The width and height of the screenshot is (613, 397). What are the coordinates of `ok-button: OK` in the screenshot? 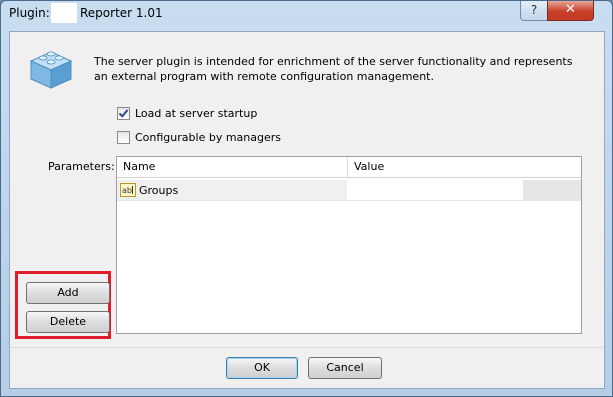 It's located at (262, 368).